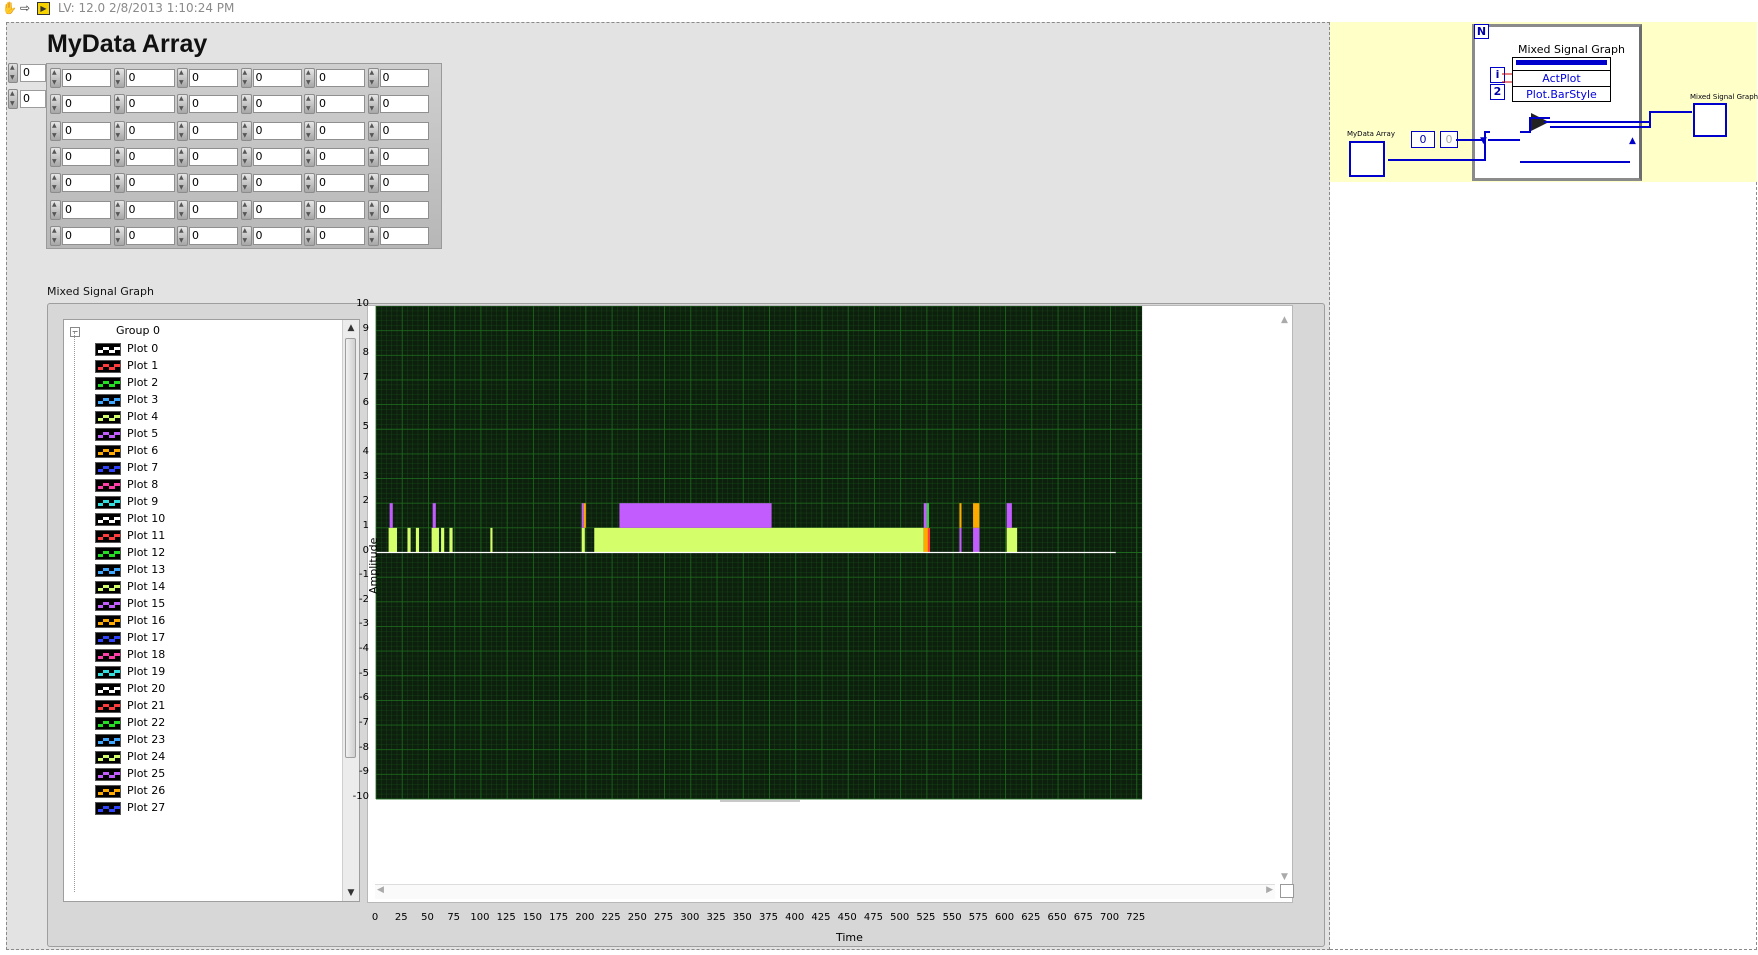 The height and width of the screenshot is (955, 1758). What do you see at coordinates (1284, 320) in the screenshot?
I see `scroll-up-icon: ▲` at bounding box center [1284, 320].